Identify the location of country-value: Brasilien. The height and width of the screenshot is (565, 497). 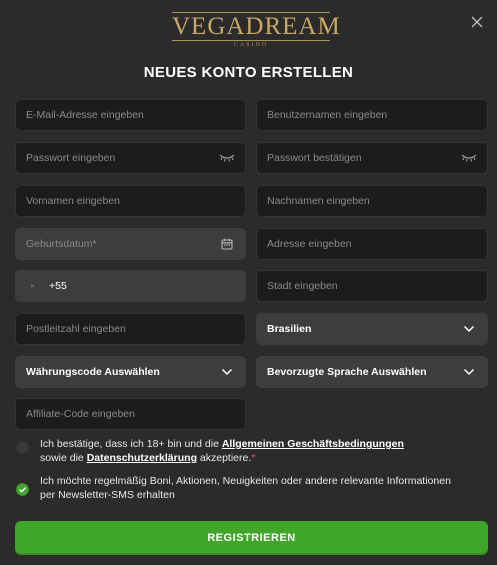
(289, 329).